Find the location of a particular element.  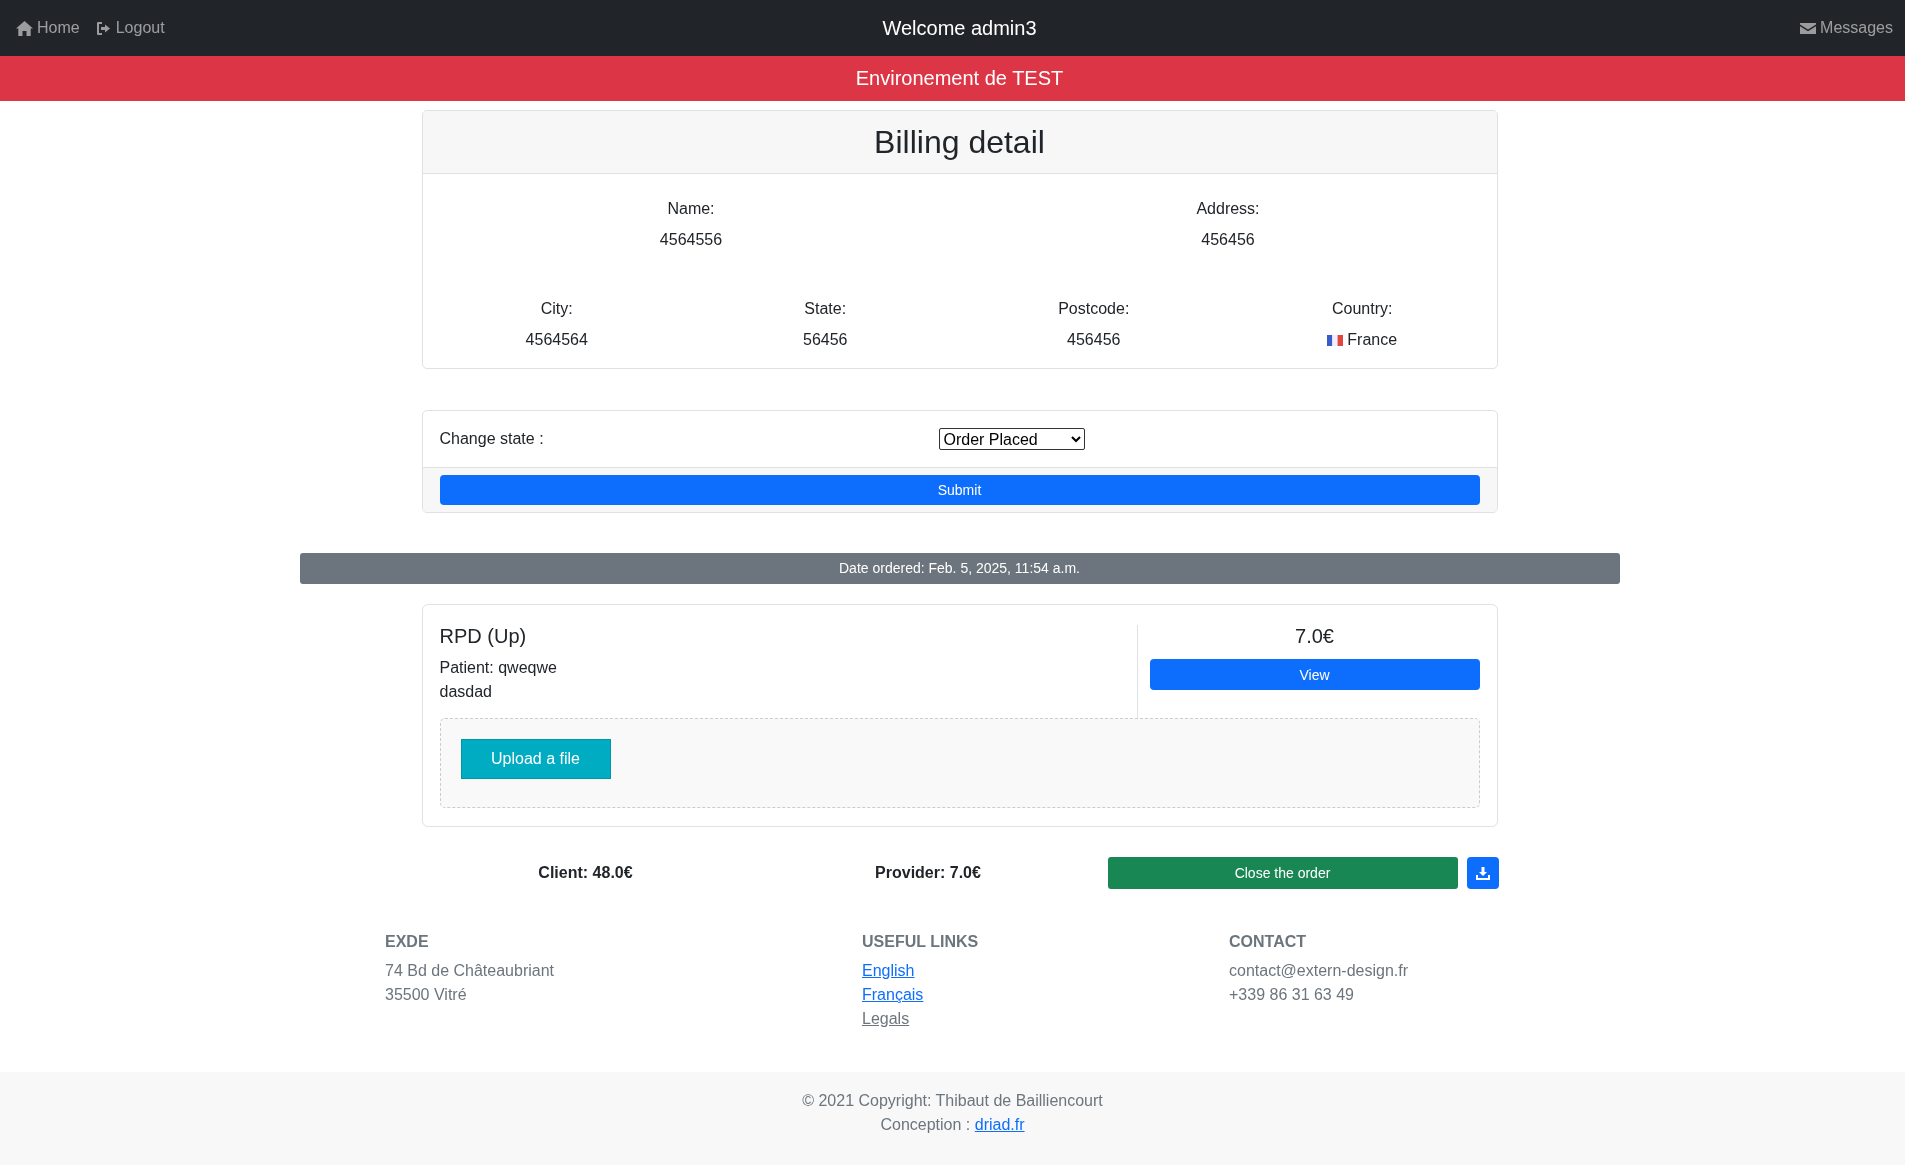

home-link: Home is located at coordinates (48, 28).